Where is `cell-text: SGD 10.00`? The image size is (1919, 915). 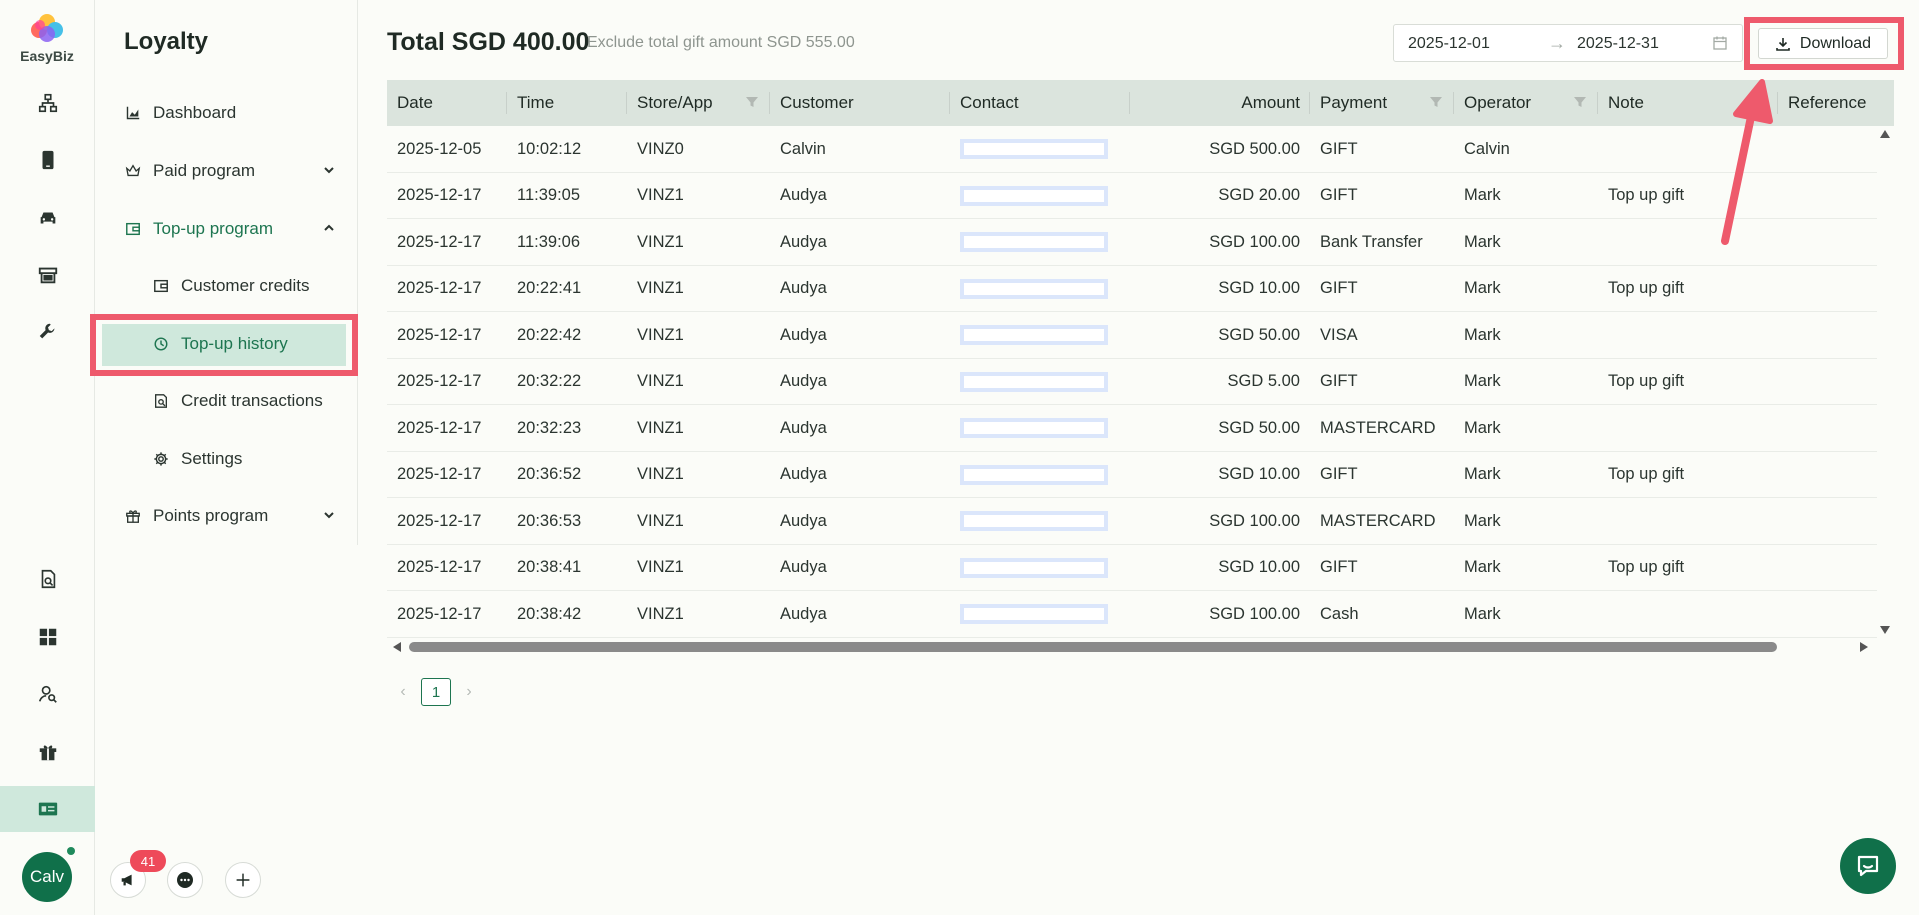
cell-text: SGD 10.00 is located at coordinates (1259, 288).